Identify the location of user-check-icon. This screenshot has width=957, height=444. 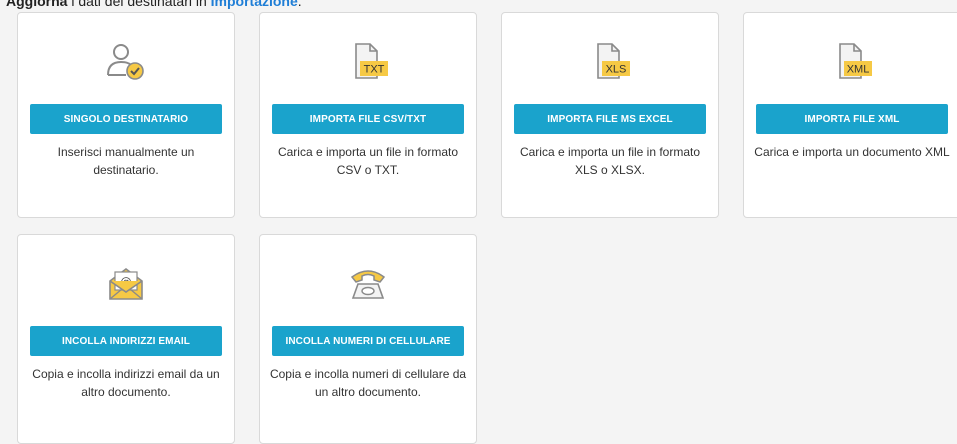
(126, 61).